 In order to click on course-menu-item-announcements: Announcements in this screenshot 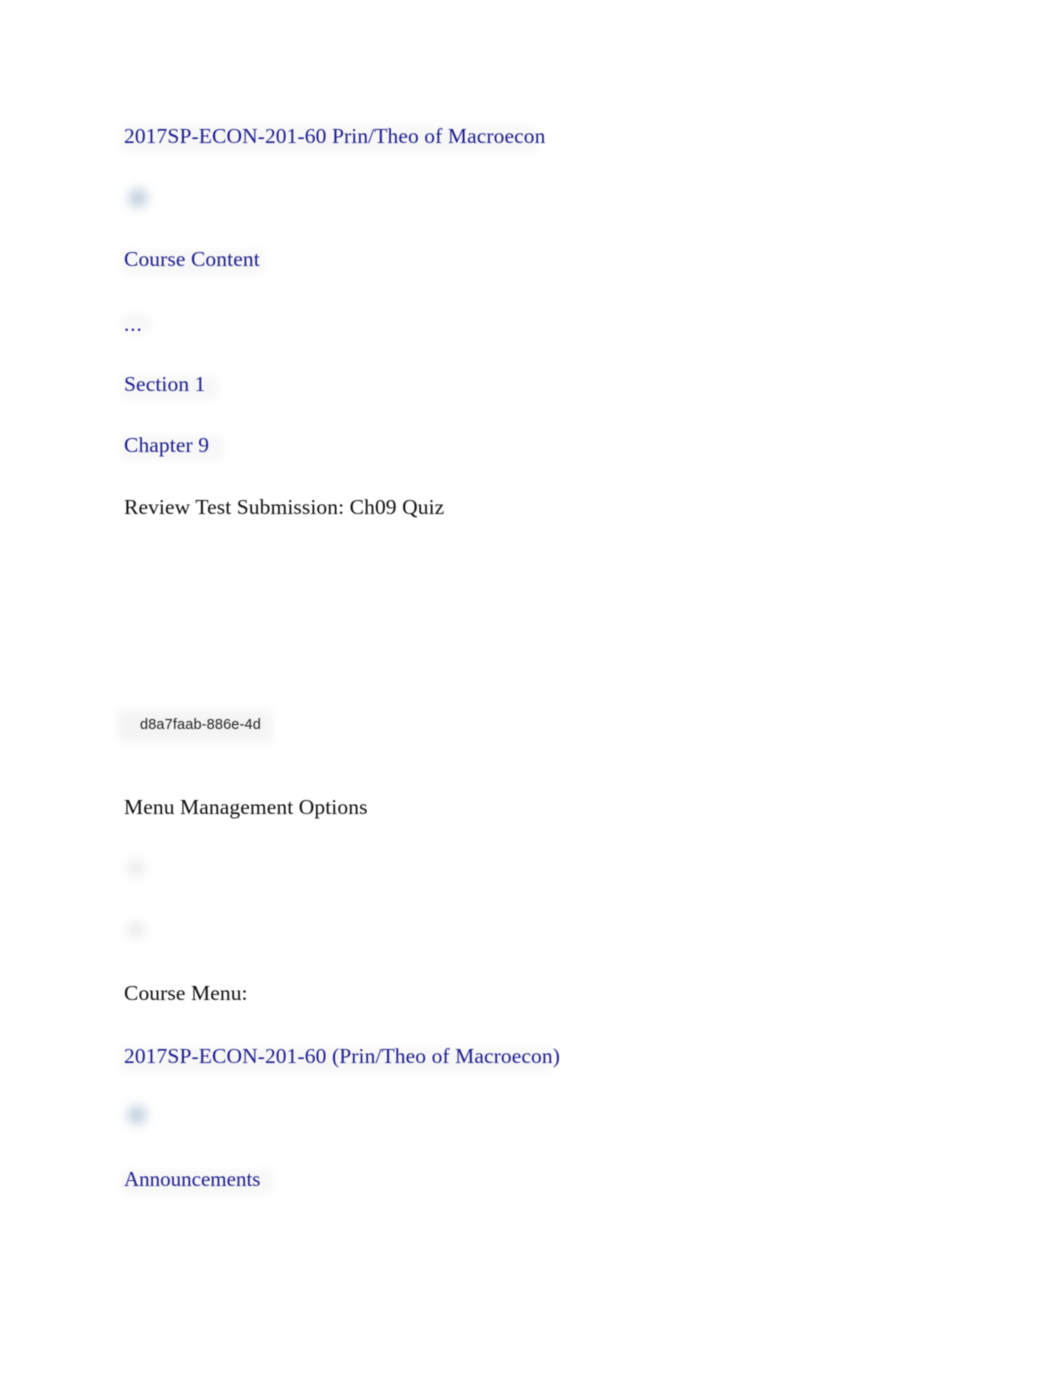, I will do `click(192, 1179)`.